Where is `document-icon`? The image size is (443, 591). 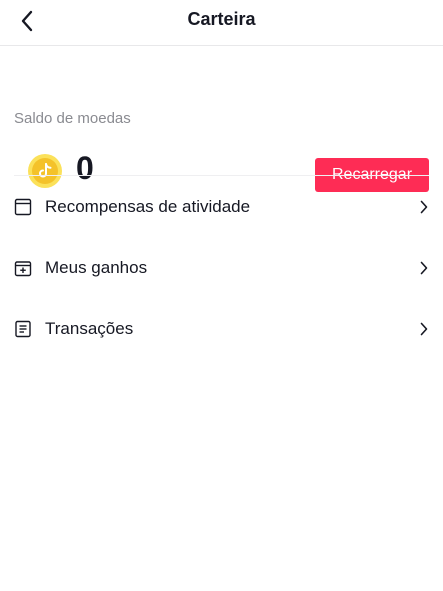
document-icon is located at coordinates (23, 328).